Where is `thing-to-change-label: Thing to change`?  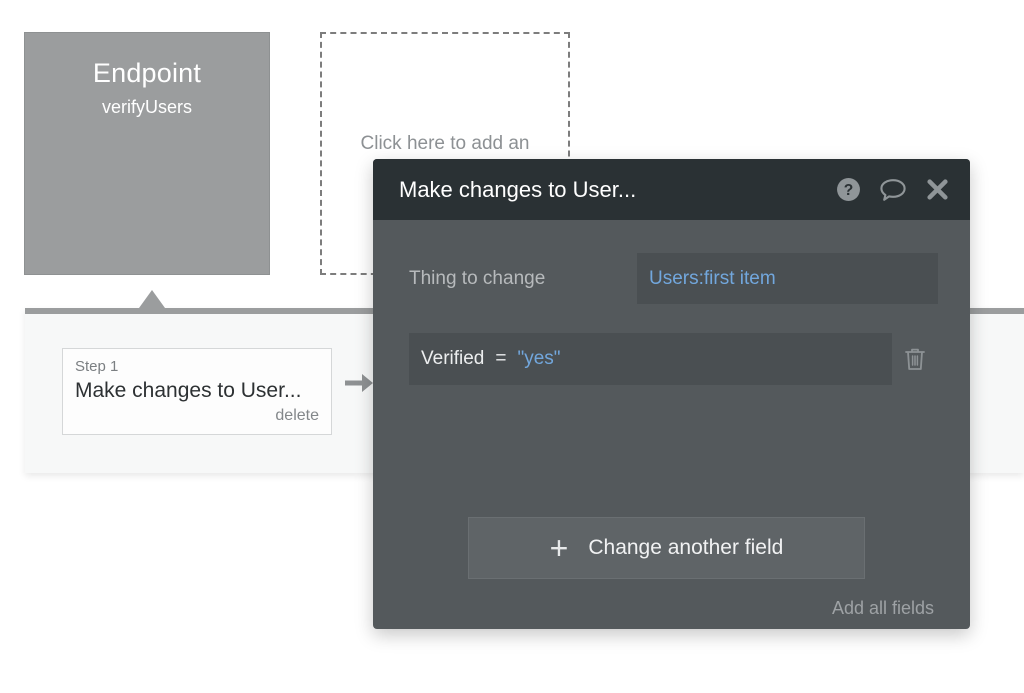
thing-to-change-label: Thing to change is located at coordinates (477, 278).